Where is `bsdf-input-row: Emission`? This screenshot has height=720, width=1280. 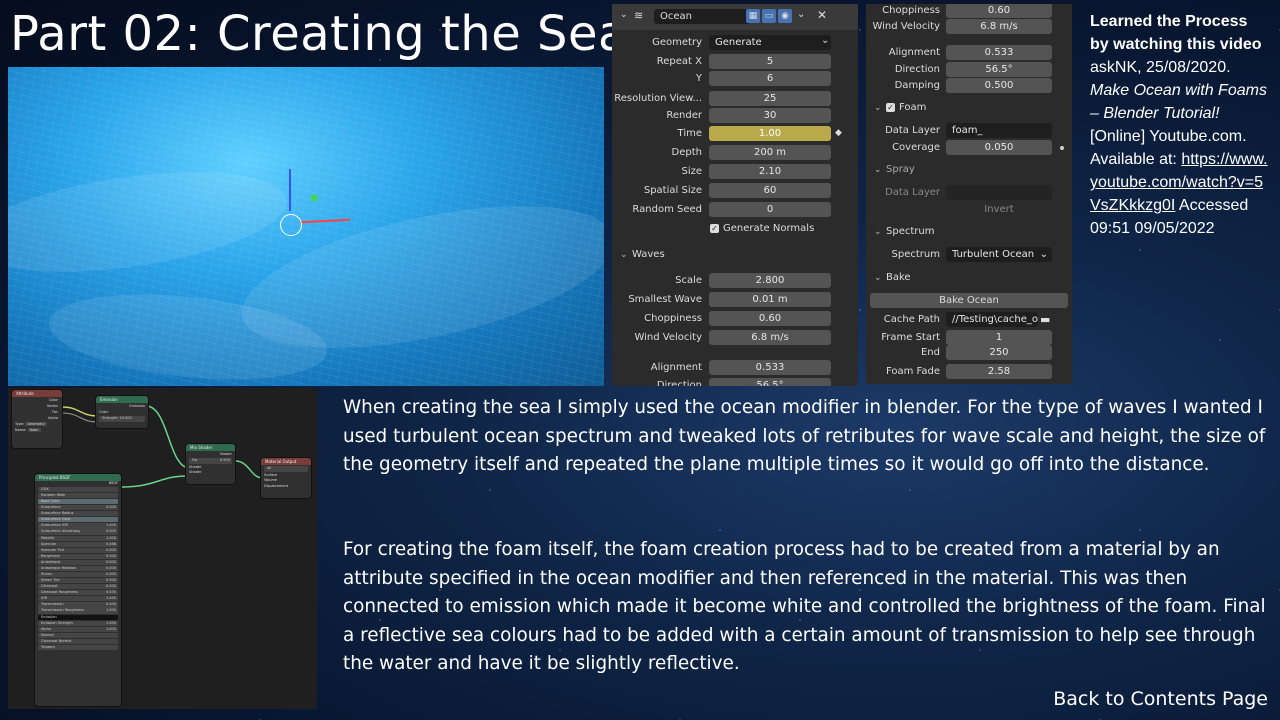 bsdf-input-row: Emission is located at coordinates (78, 617).